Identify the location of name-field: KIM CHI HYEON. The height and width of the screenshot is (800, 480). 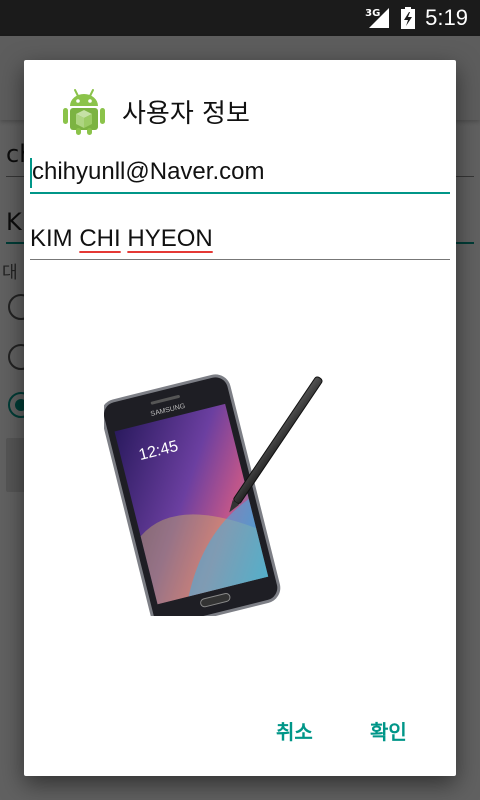
(240, 240).